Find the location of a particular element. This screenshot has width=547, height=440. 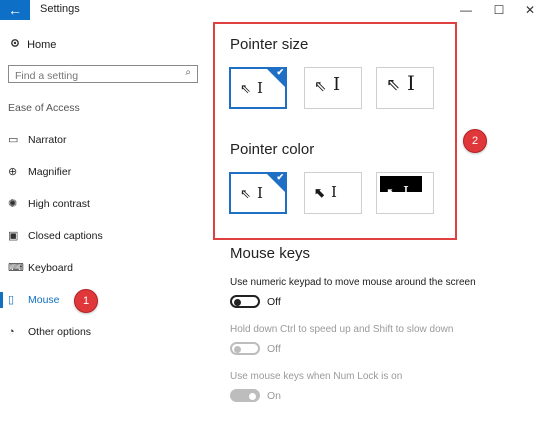

maximize-icon: ☐ is located at coordinates (499, 10).